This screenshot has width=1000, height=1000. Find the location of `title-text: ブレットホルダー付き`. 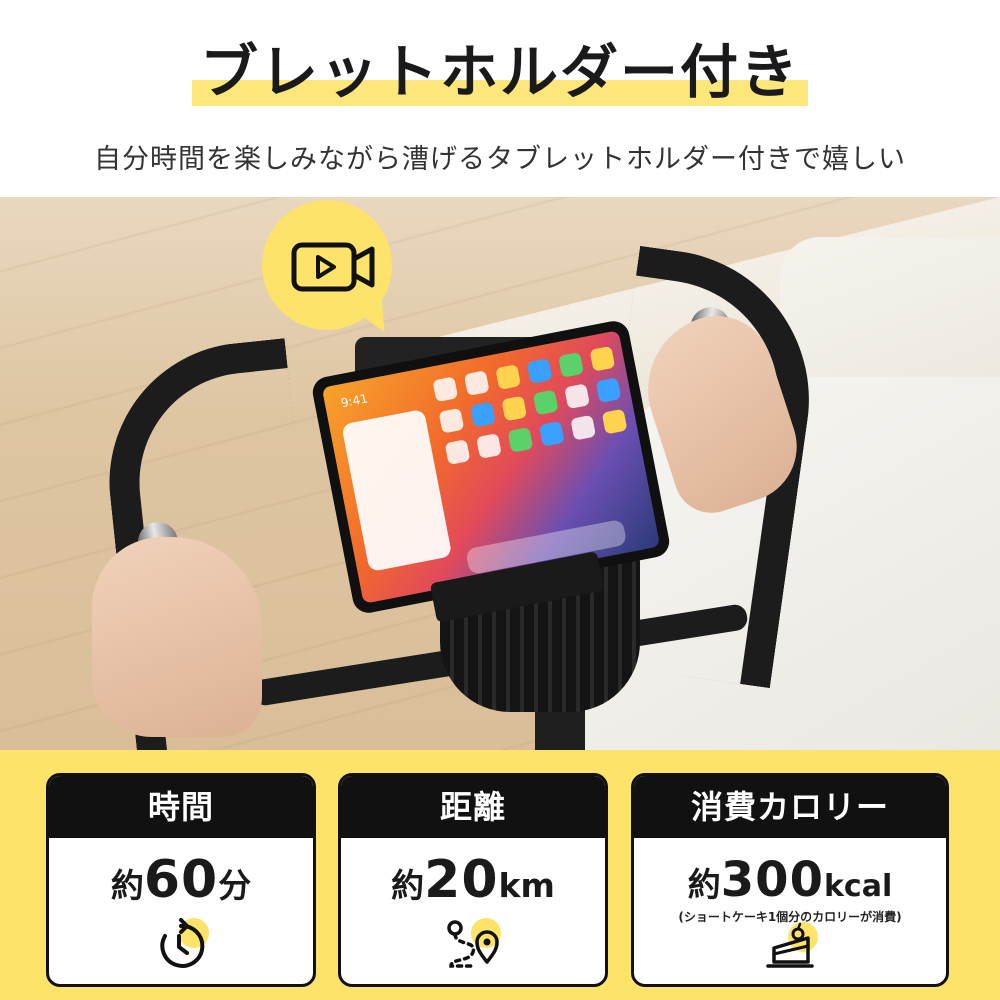

title-text: ブレットホルダー付き is located at coordinates (499, 72).